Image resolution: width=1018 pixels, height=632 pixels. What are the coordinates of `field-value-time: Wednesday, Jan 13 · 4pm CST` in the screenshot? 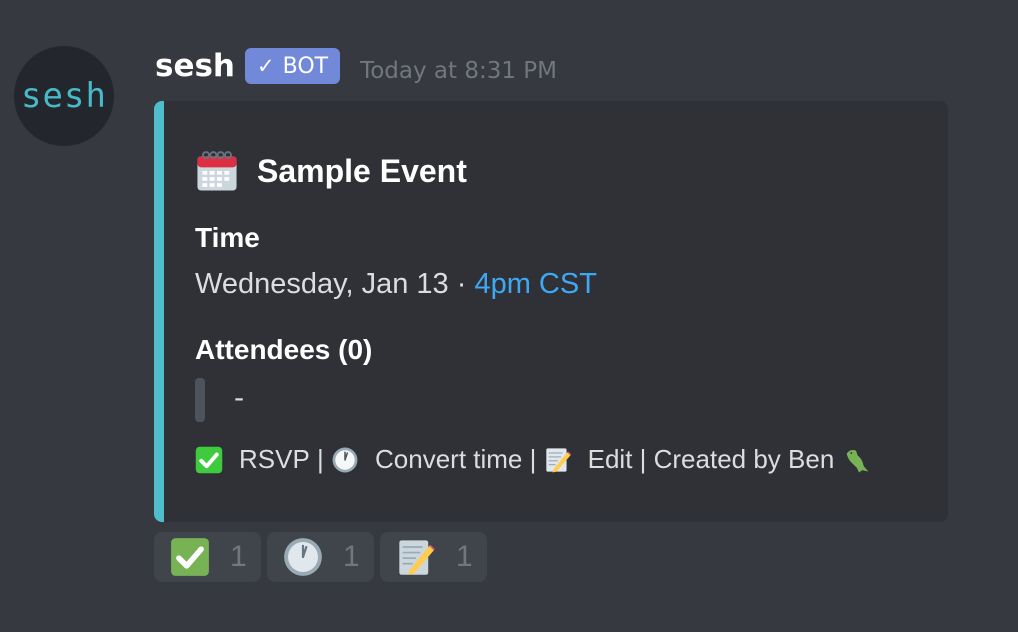 It's located at (396, 284).